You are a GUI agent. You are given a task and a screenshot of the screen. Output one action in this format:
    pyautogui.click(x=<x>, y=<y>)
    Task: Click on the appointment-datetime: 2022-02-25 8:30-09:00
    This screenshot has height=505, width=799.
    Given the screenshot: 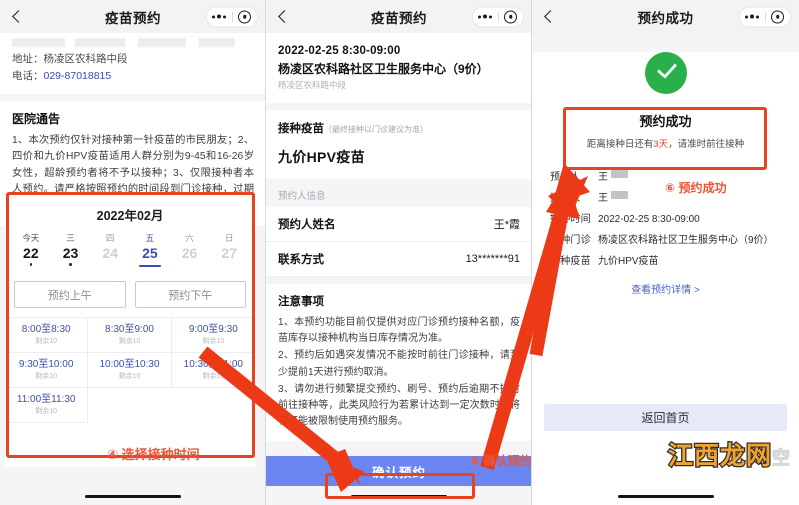 What is the action you would take?
    pyautogui.click(x=339, y=51)
    